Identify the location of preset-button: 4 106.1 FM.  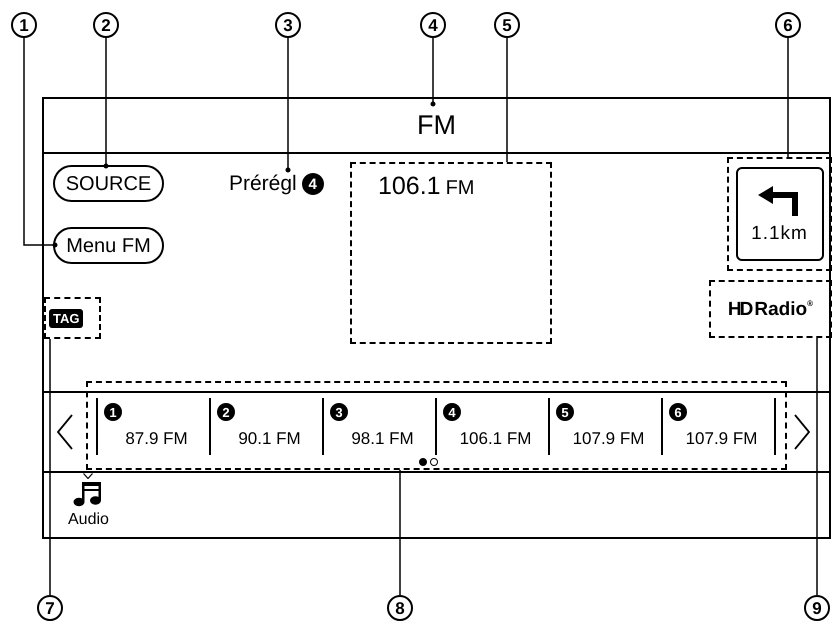
(491, 426).